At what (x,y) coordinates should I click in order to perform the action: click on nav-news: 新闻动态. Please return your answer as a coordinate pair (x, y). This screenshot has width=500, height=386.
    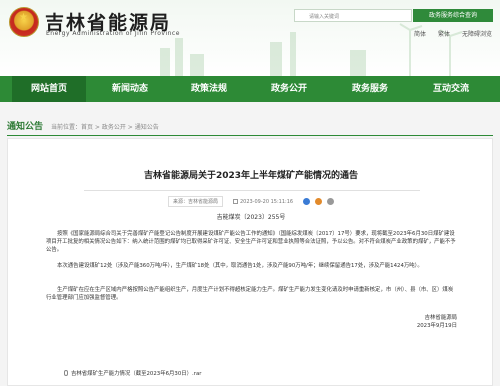
    Looking at the image, I should click on (130, 89).